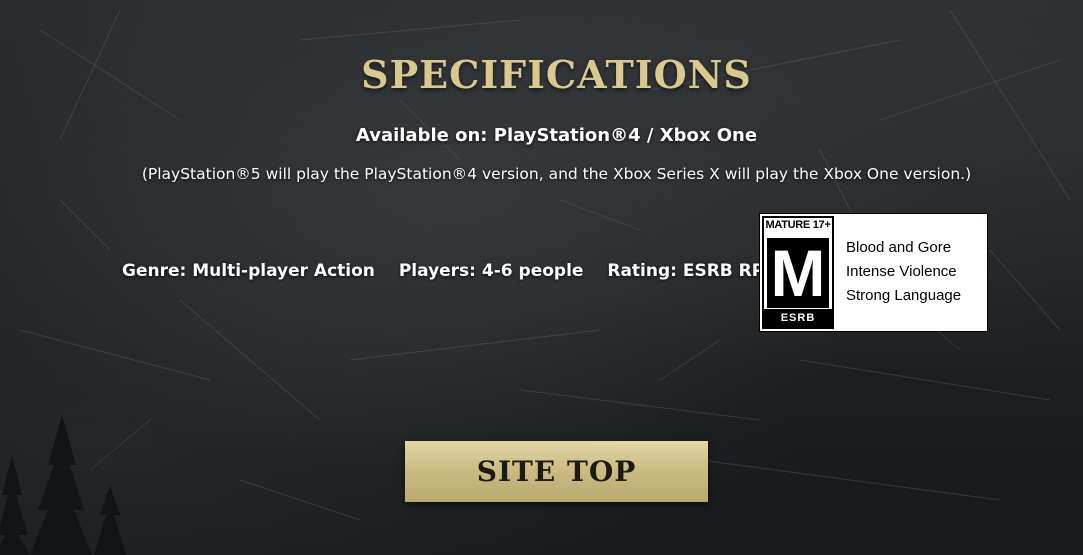 This screenshot has height=555, width=1083. Describe the element at coordinates (556, 135) in the screenshot. I see `platform-availability: Available on: PlayStation®4 / Xbox One` at that location.